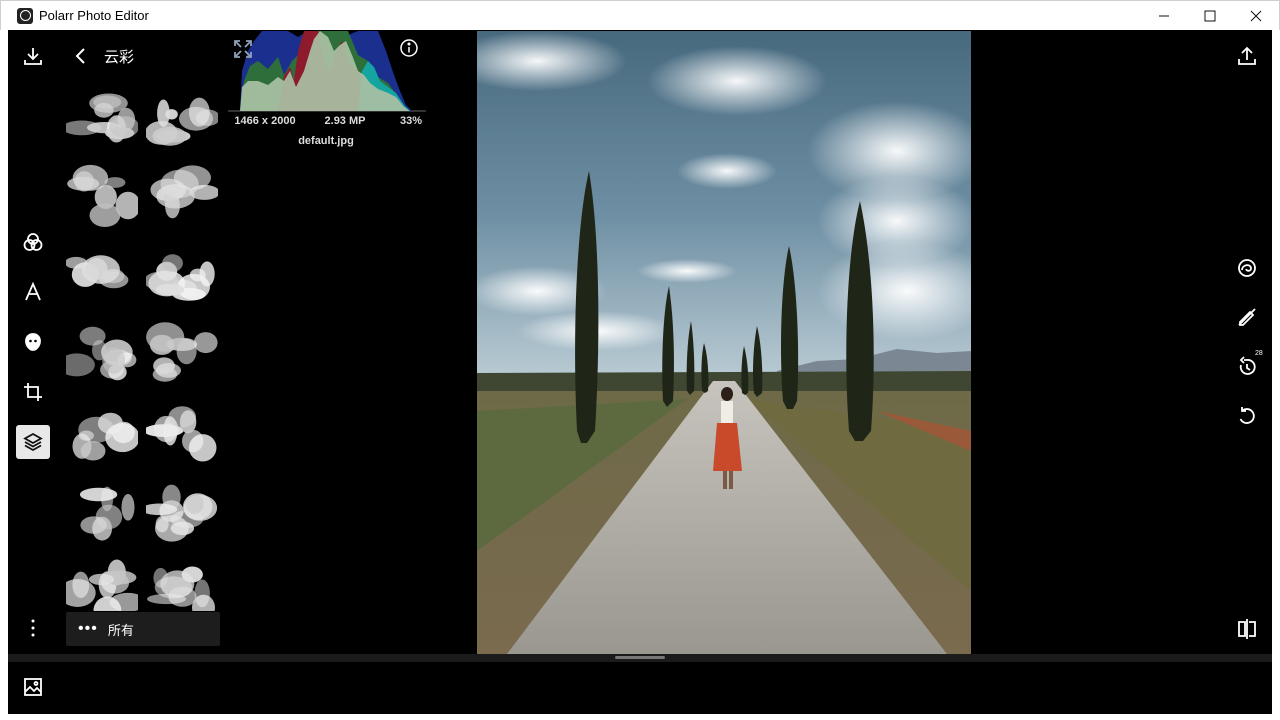 The image size is (1280, 720). I want to click on swirl-icon, so click(1247, 268).